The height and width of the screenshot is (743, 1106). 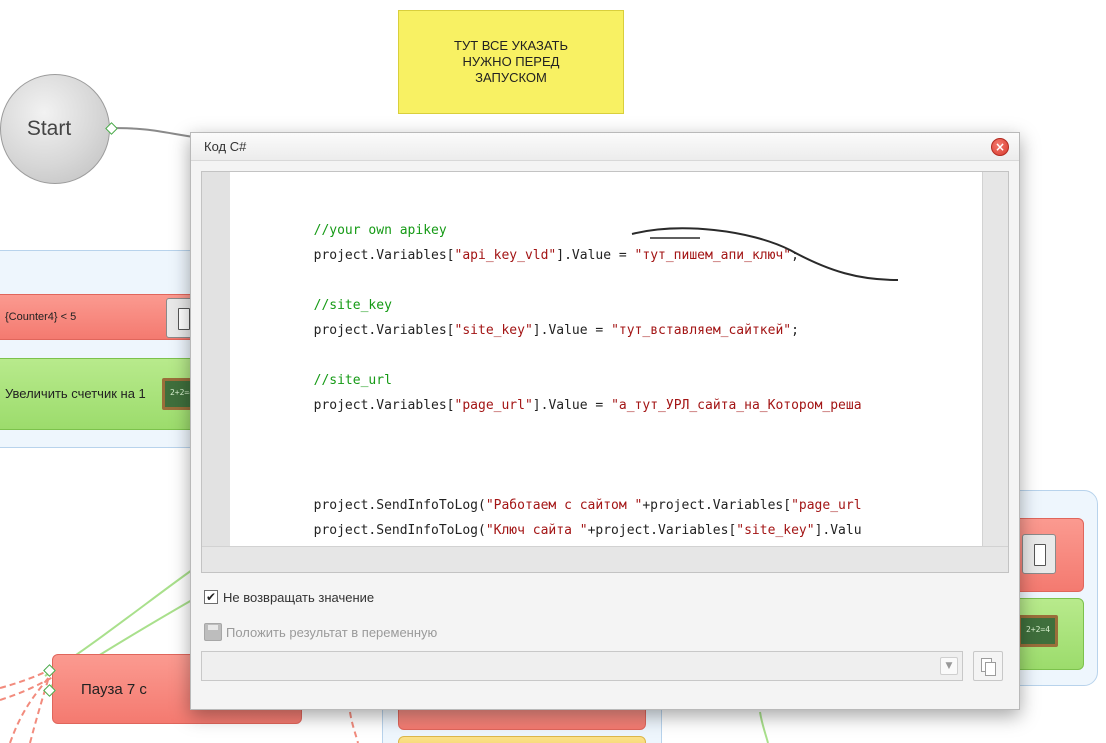 I want to click on calculator-board-icon-right: 2+2=4, so click(x=1038, y=631).